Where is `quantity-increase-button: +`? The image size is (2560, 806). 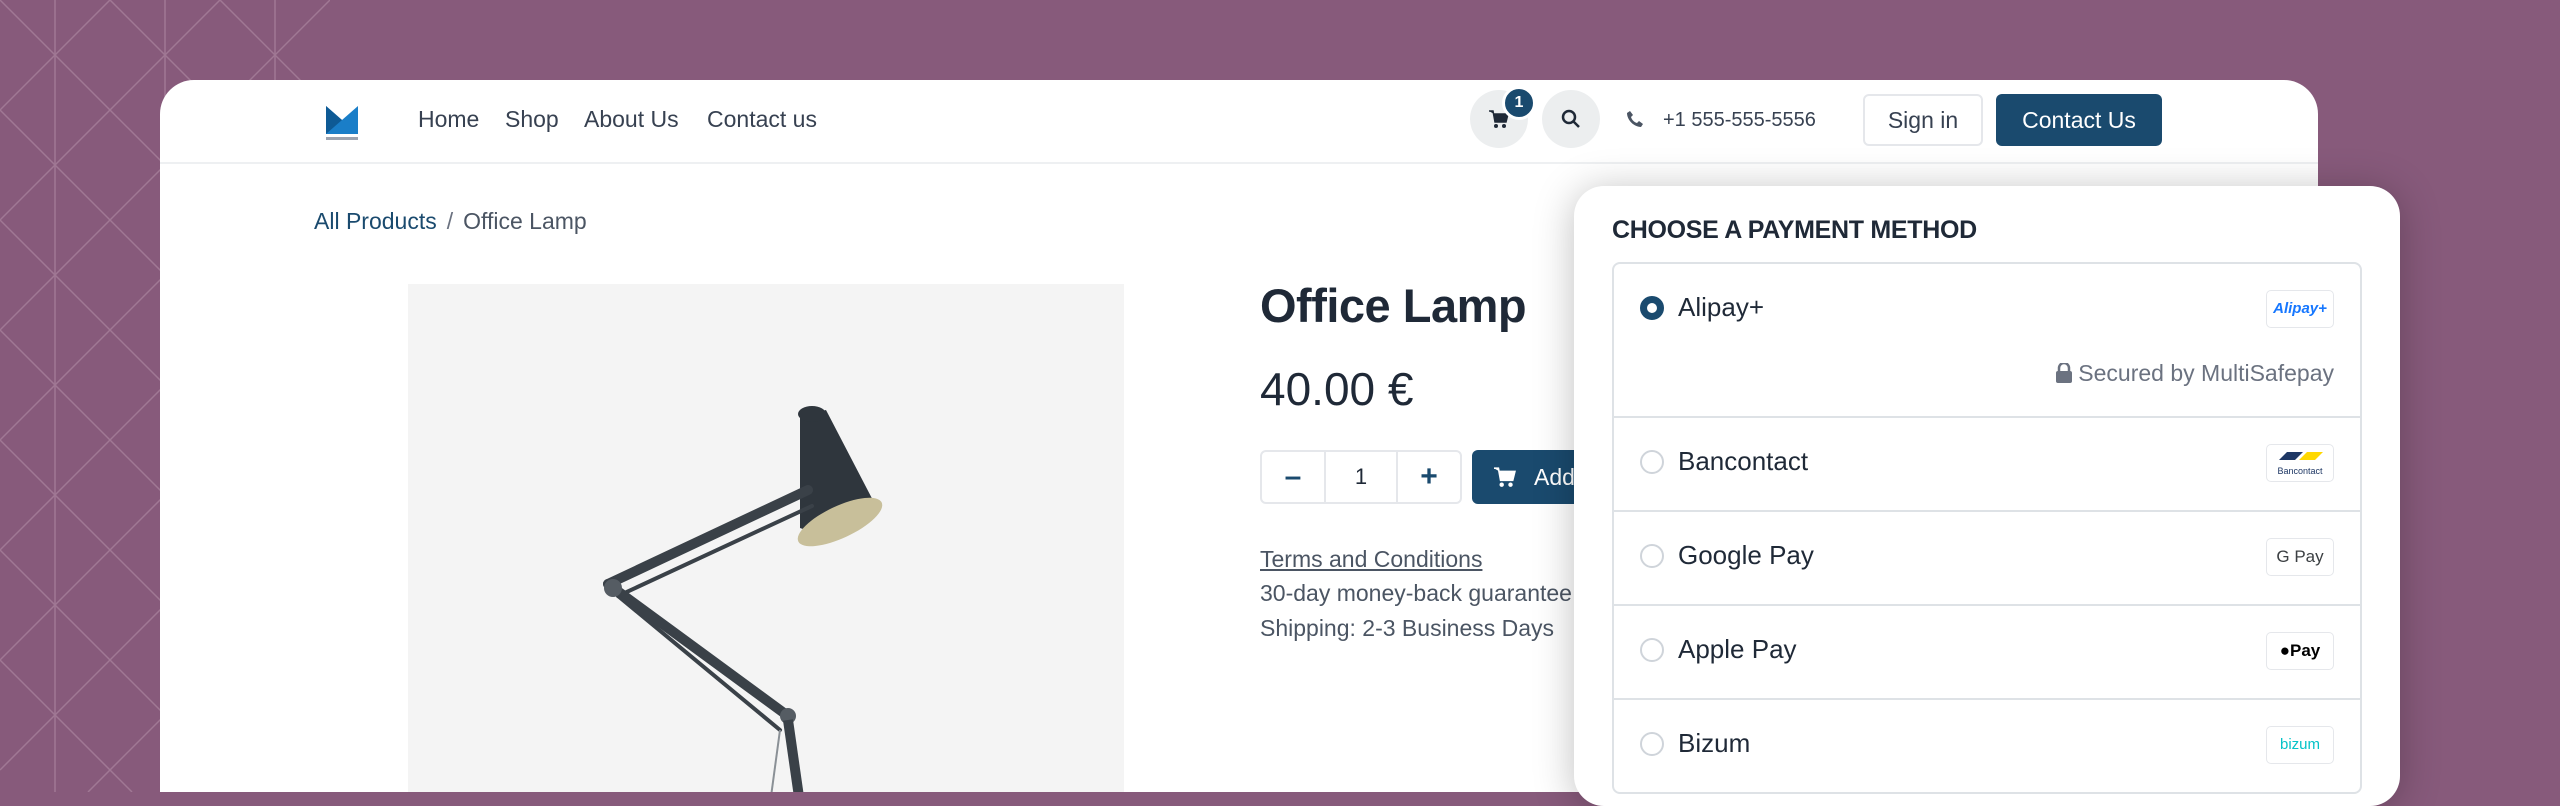 quantity-increase-button: + is located at coordinates (1428, 477).